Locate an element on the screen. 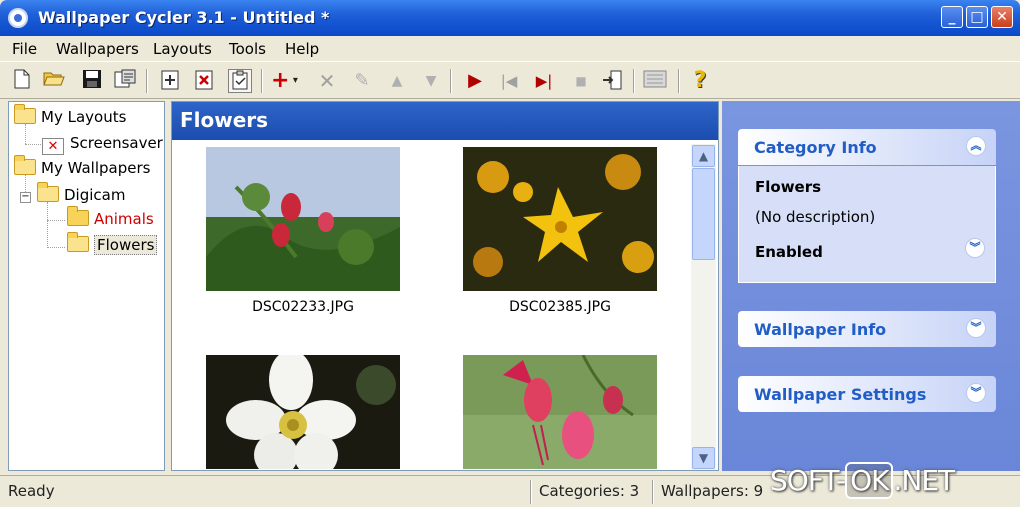 The image size is (1020, 507). display-icon is located at coordinates (655, 81).